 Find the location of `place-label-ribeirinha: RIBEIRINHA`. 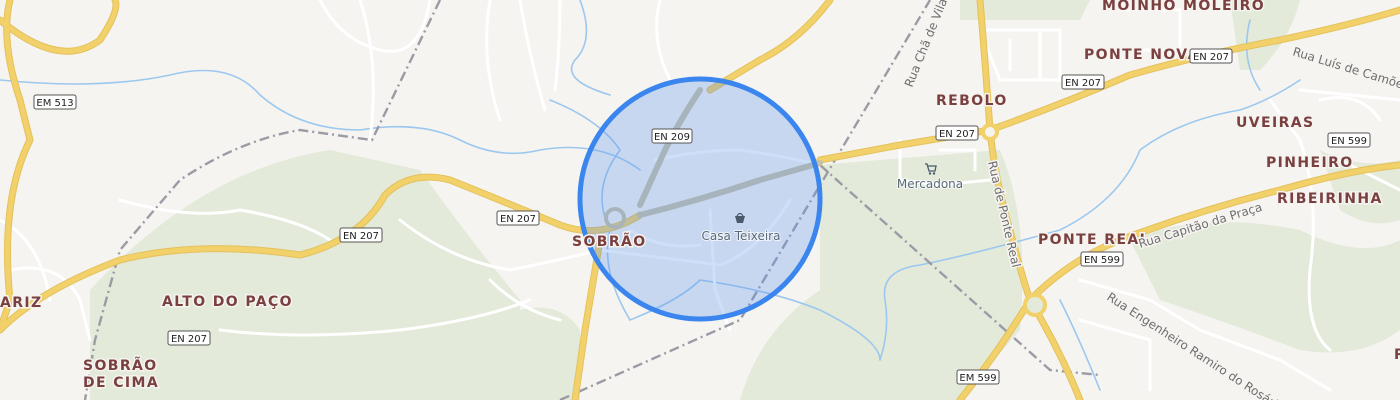

place-label-ribeirinha: RIBEIRINHA is located at coordinates (1330, 199).